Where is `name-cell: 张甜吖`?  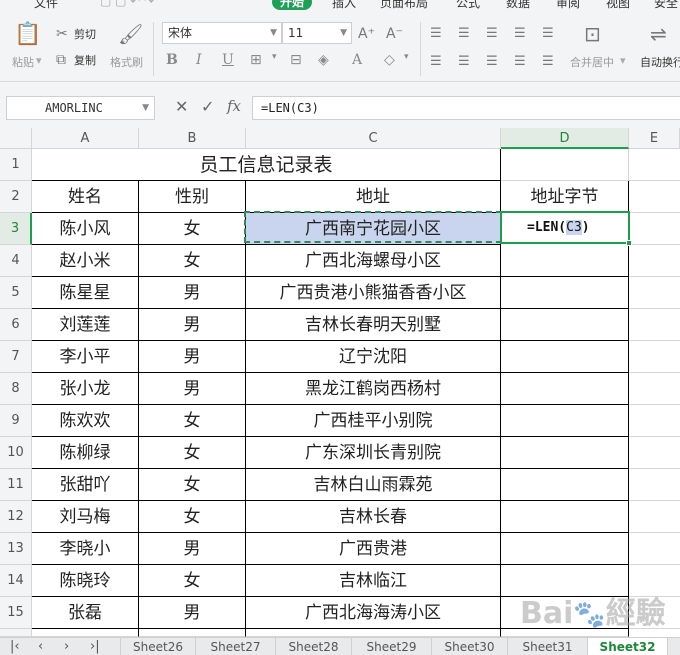 name-cell: 张甜吖 is located at coordinates (85, 485).